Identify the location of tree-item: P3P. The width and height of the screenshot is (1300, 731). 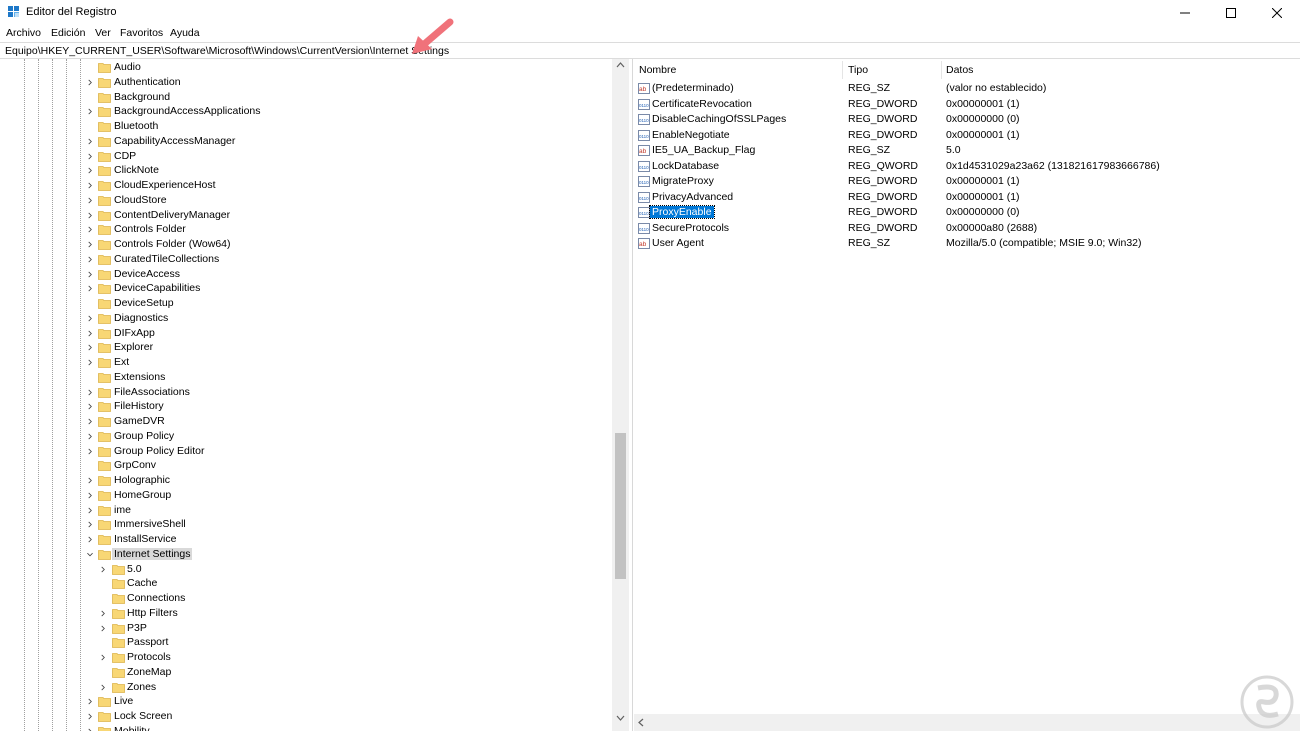
(306, 628).